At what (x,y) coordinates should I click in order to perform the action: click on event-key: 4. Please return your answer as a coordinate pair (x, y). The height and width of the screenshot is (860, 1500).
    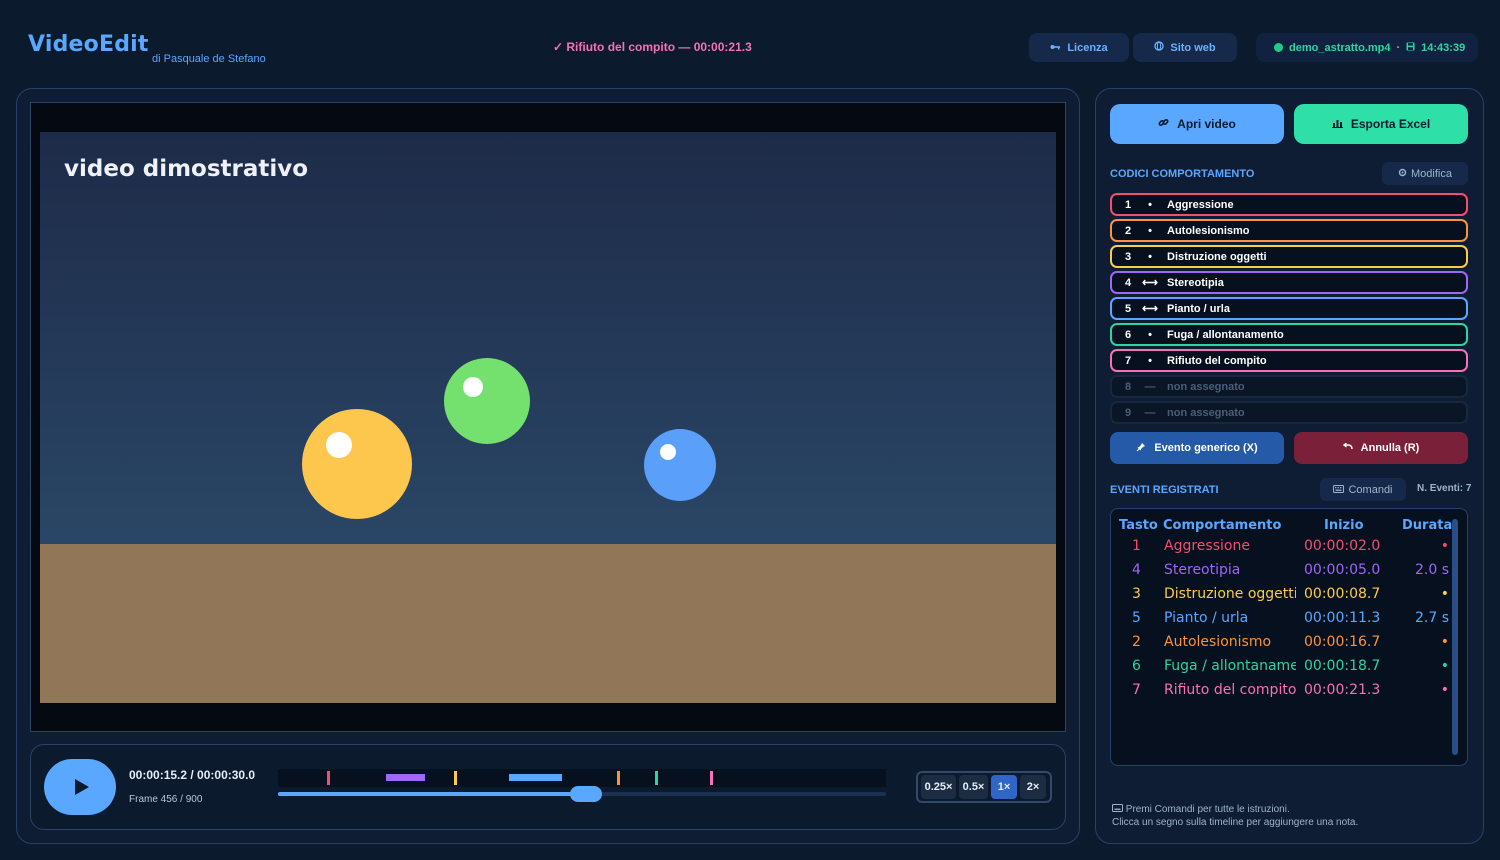
    Looking at the image, I should click on (1136, 570).